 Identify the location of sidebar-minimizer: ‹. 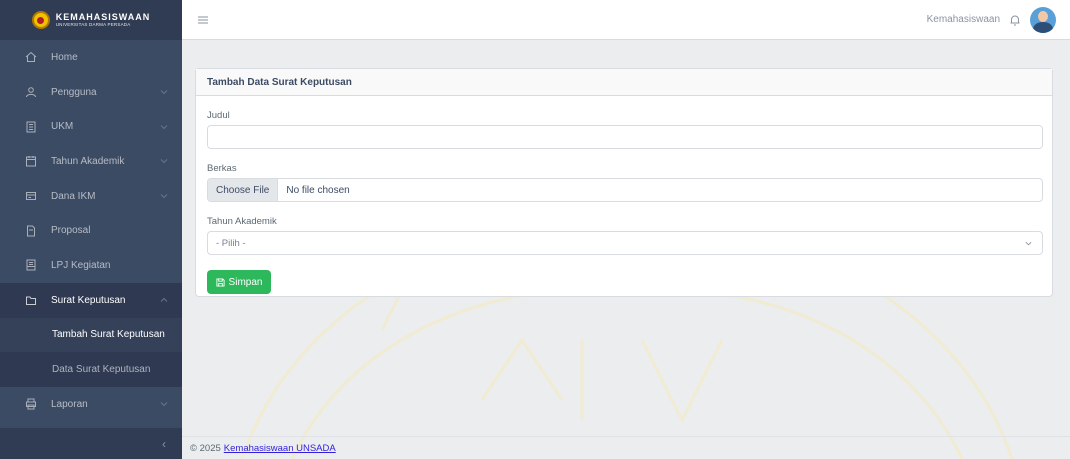
(91, 443).